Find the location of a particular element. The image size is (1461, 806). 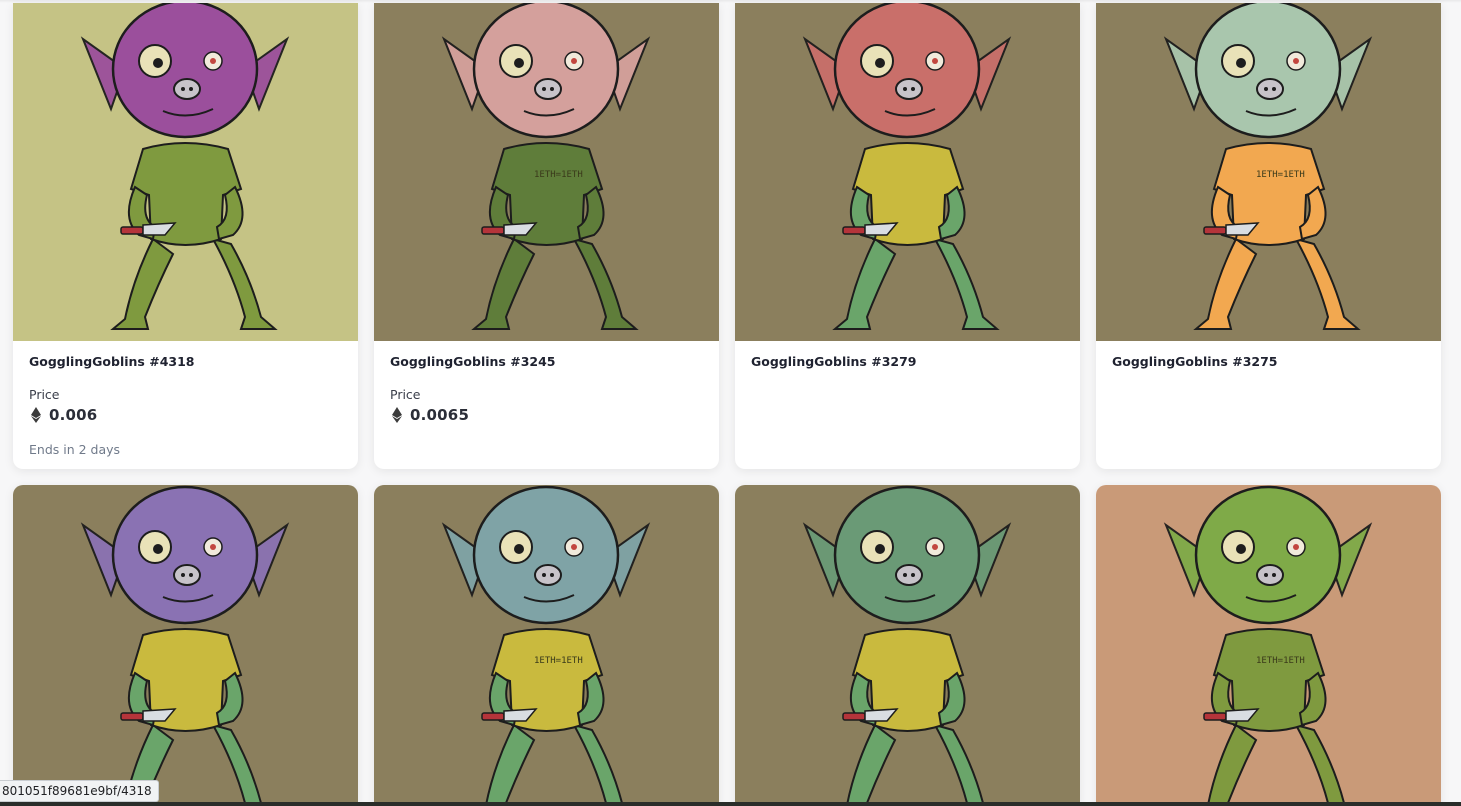

card-body: GogglingGoblins #3245 Price 0.0065 is located at coordinates (546, 405).